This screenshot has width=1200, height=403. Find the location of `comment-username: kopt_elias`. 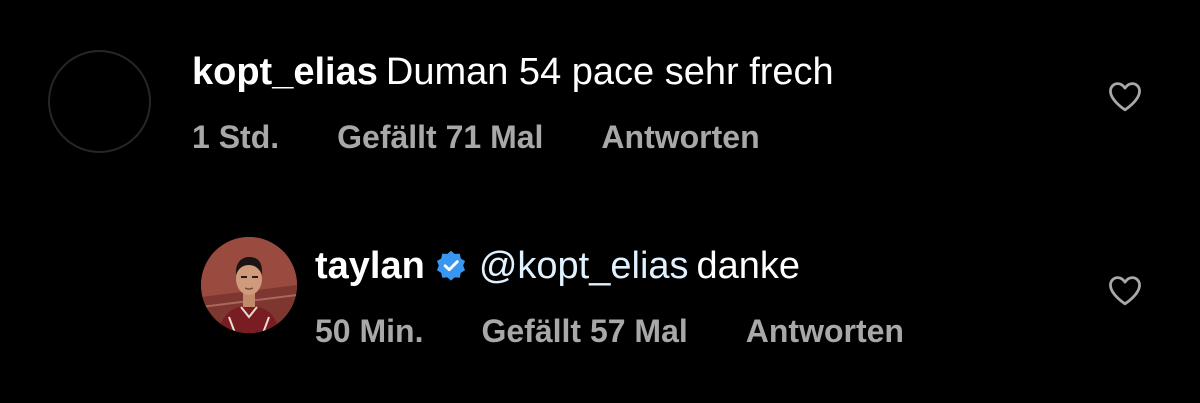

comment-username: kopt_elias is located at coordinates (285, 72).